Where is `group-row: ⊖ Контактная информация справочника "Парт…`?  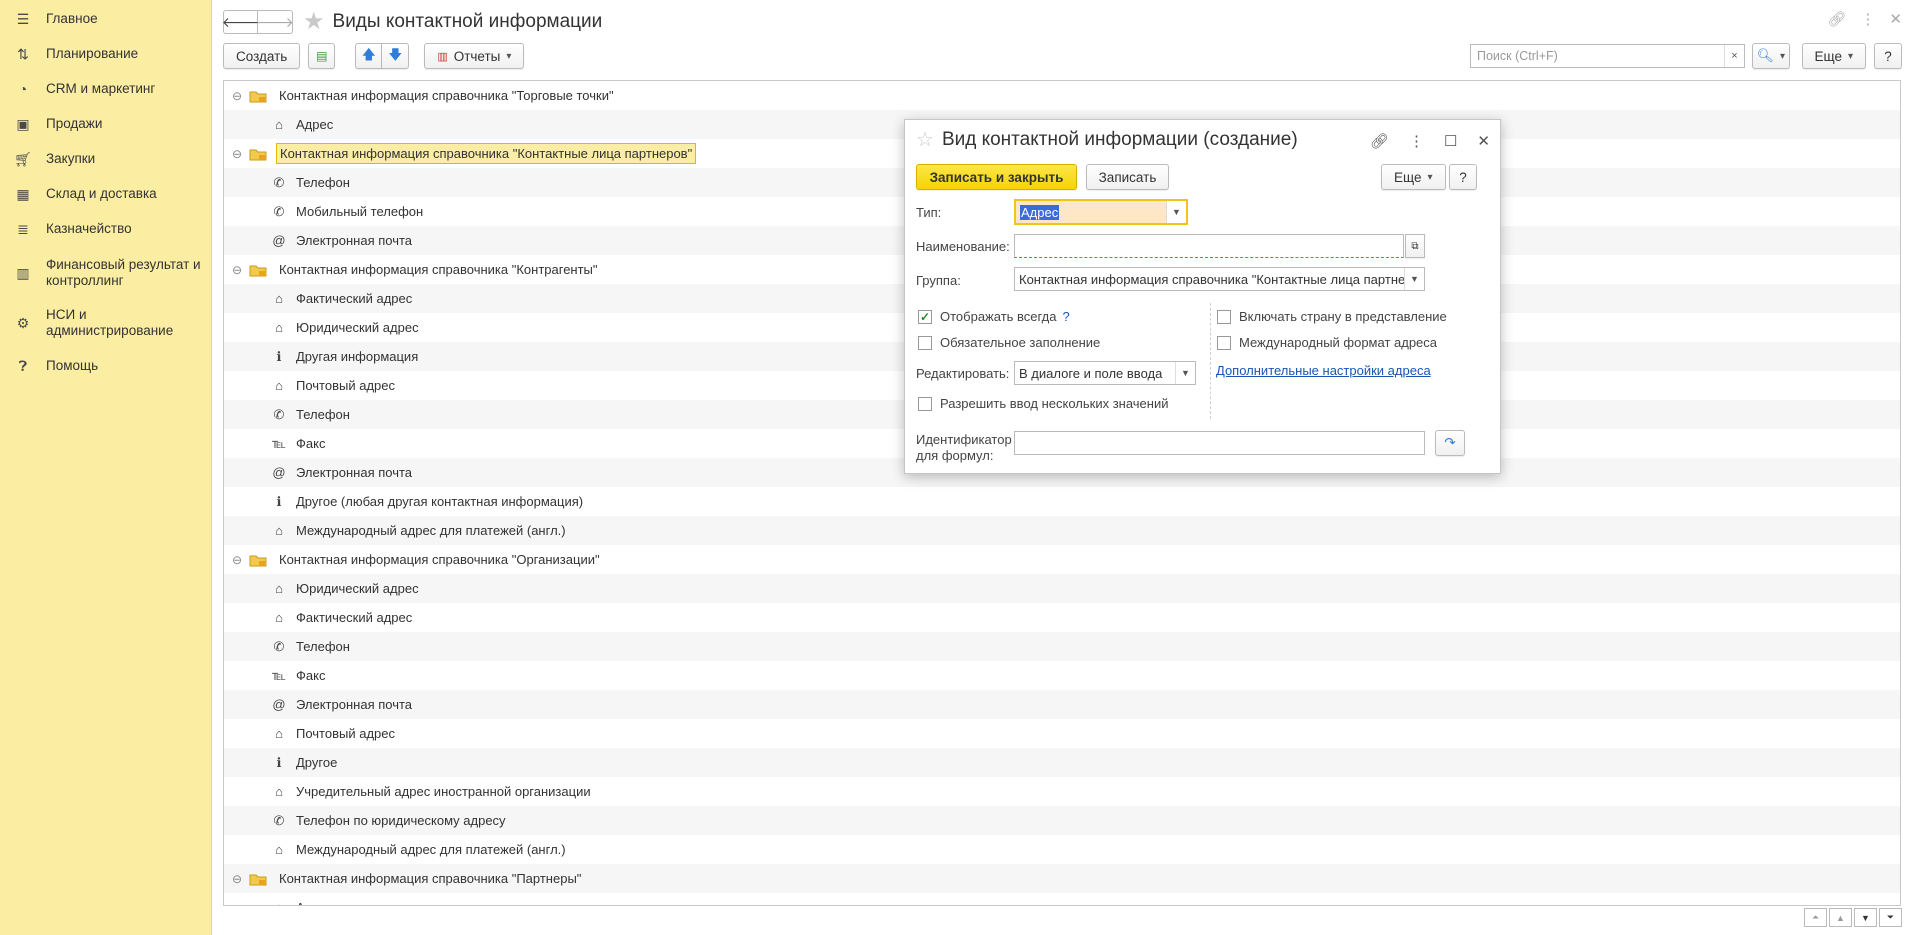 group-row: ⊖ Контактная информация справочника "Парт… is located at coordinates (1062, 878).